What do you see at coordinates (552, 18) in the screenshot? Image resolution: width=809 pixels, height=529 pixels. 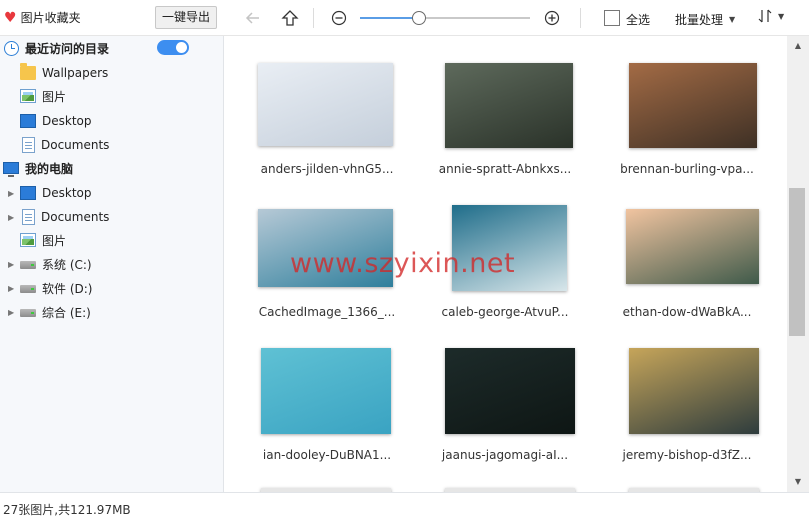 I see `zoom-in-icon` at bounding box center [552, 18].